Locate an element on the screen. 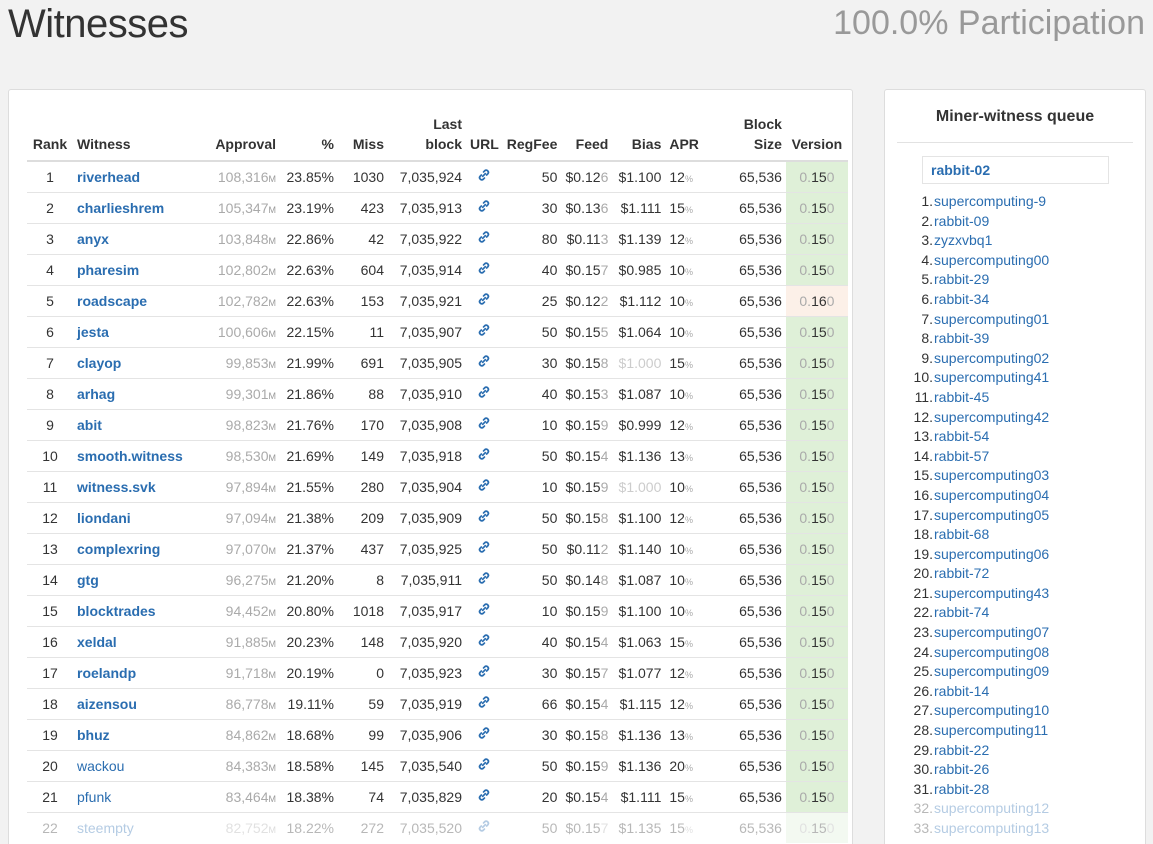 This screenshot has height=844, width=1153. witness-link: liondani is located at coordinates (104, 518).